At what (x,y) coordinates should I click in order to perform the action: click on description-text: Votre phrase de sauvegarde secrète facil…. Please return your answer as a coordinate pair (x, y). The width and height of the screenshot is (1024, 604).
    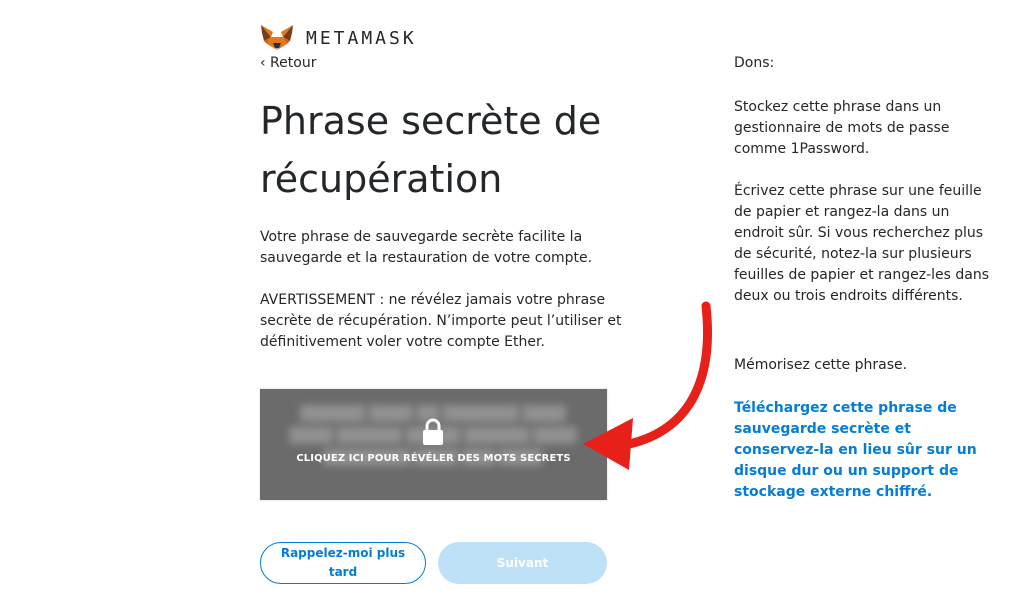
    Looking at the image, I should click on (426, 247).